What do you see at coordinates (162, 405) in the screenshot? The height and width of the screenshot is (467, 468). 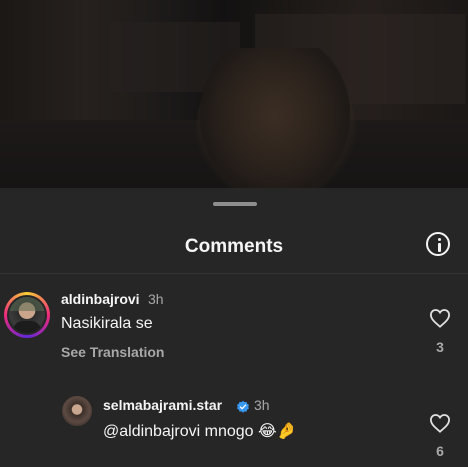 I see `reply-username: selmabajrami.star` at bounding box center [162, 405].